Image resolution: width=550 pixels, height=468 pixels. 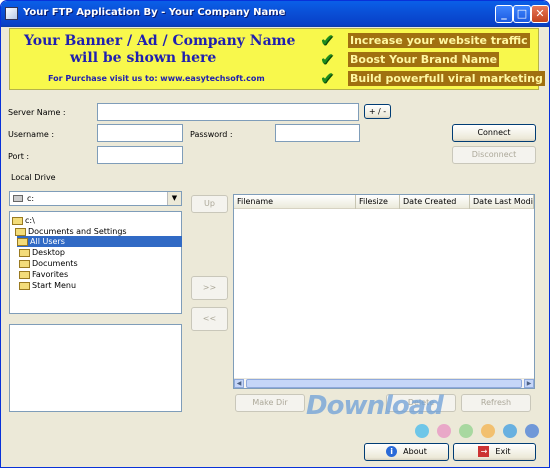 What do you see at coordinates (494, 452) in the screenshot?
I see `exit-button: → Exit` at bounding box center [494, 452].